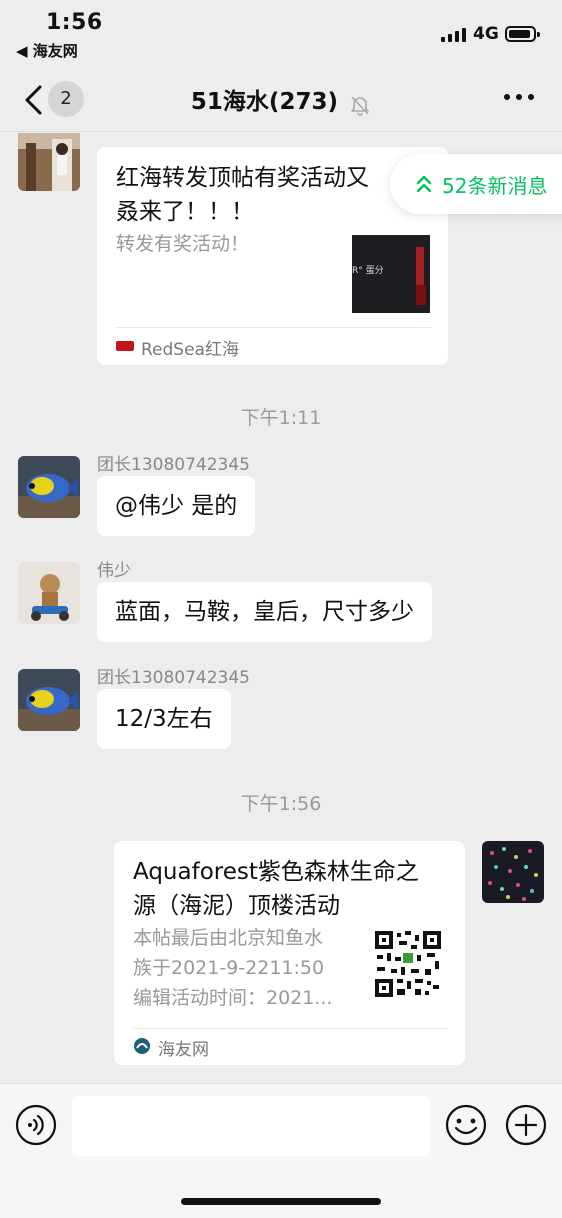 The height and width of the screenshot is (1218, 562). What do you see at coordinates (408, 964) in the screenshot?
I see `qr-code-thumbnail` at bounding box center [408, 964].